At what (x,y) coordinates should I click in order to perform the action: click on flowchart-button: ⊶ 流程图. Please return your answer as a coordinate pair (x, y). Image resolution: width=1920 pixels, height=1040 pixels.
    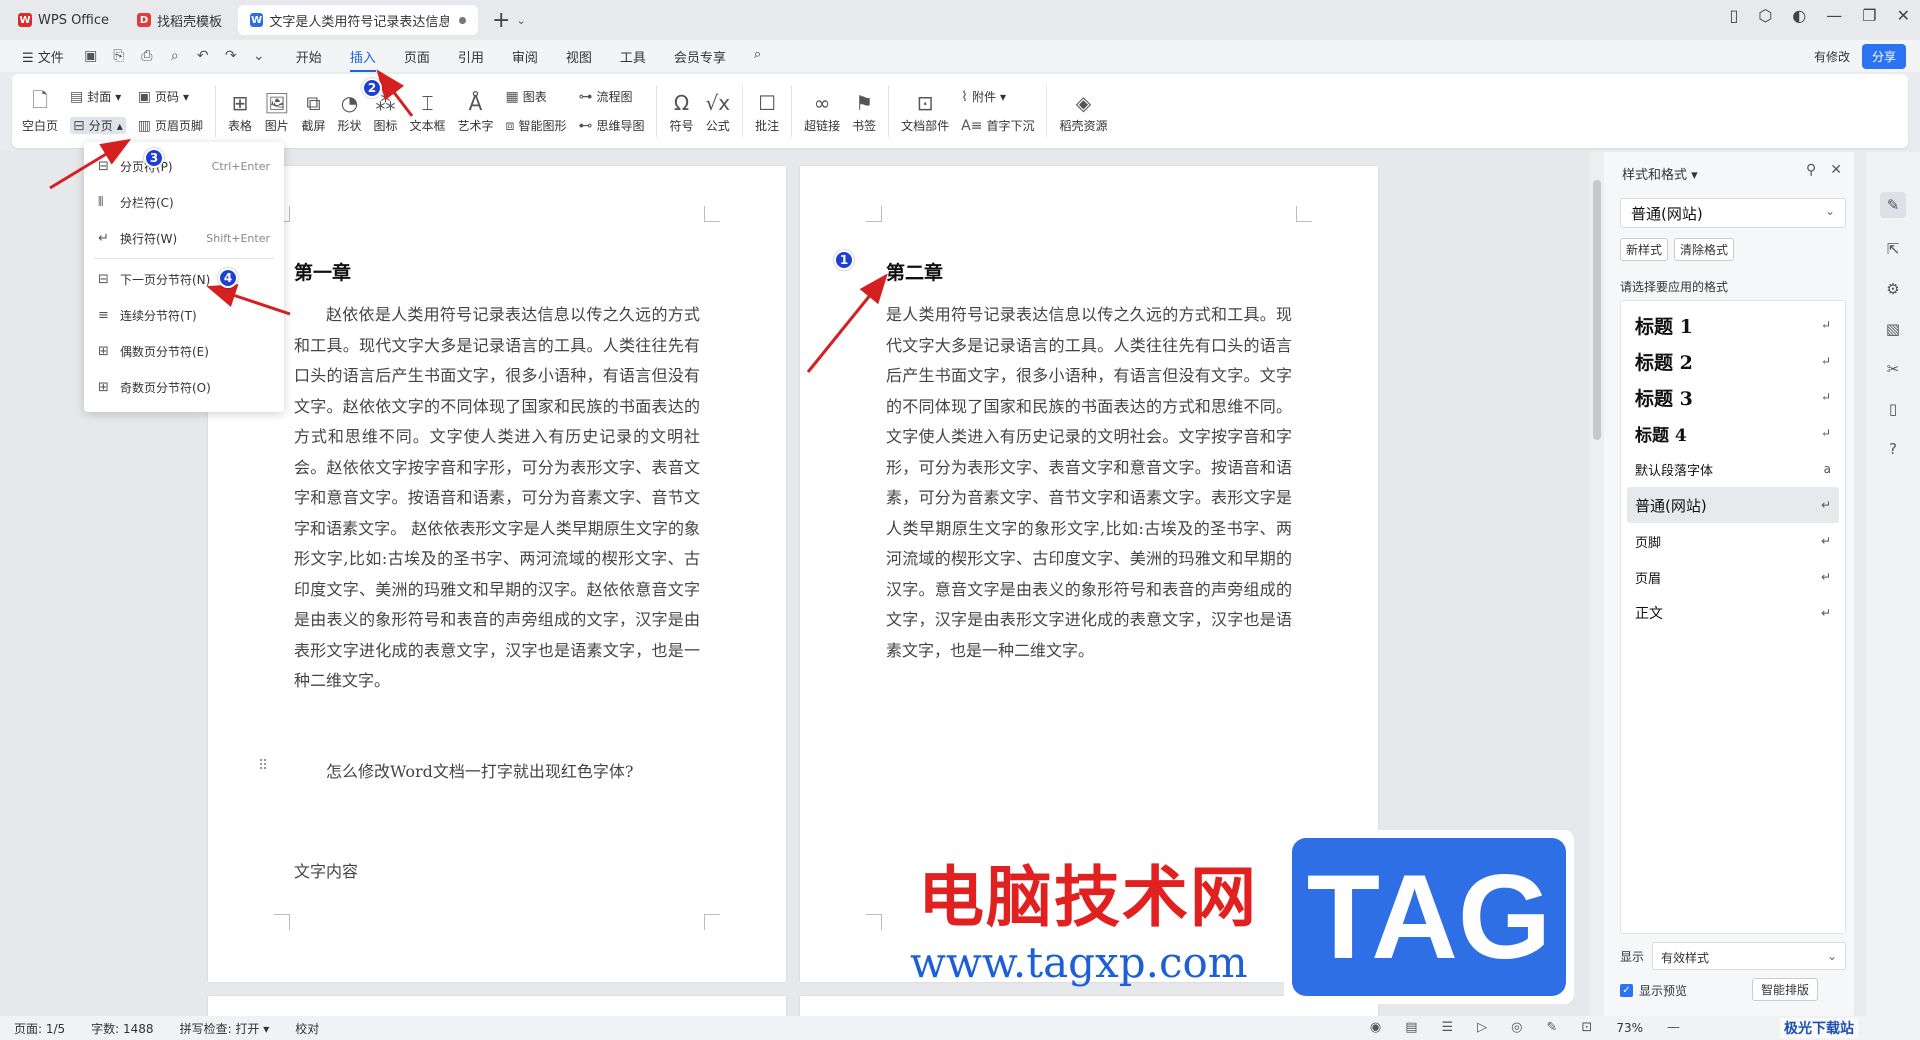
    Looking at the image, I should click on (611, 96).